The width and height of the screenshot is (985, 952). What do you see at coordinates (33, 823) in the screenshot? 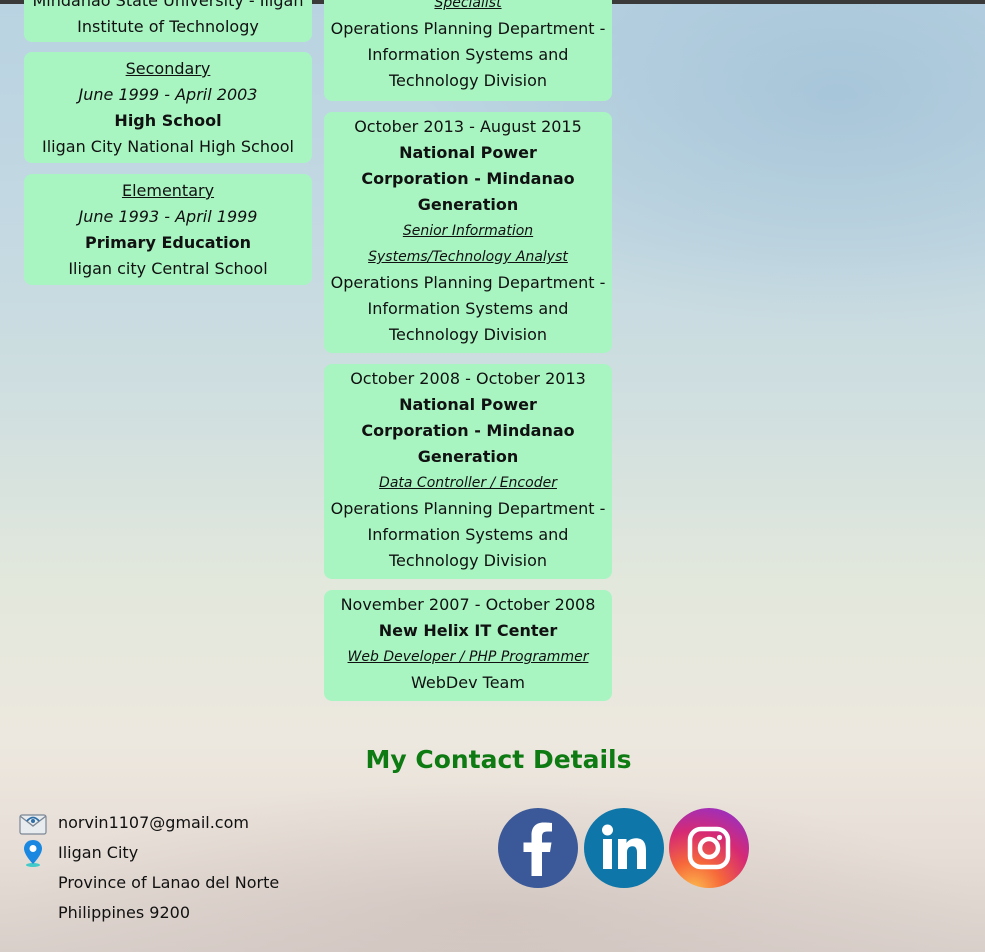
I see `envelope-icon` at bounding box center [33, 823].